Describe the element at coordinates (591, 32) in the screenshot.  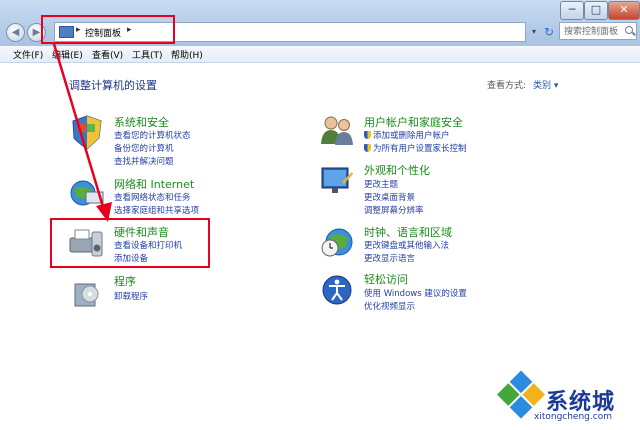
I see `search-placeholder: 搜索控制面板` at that location.